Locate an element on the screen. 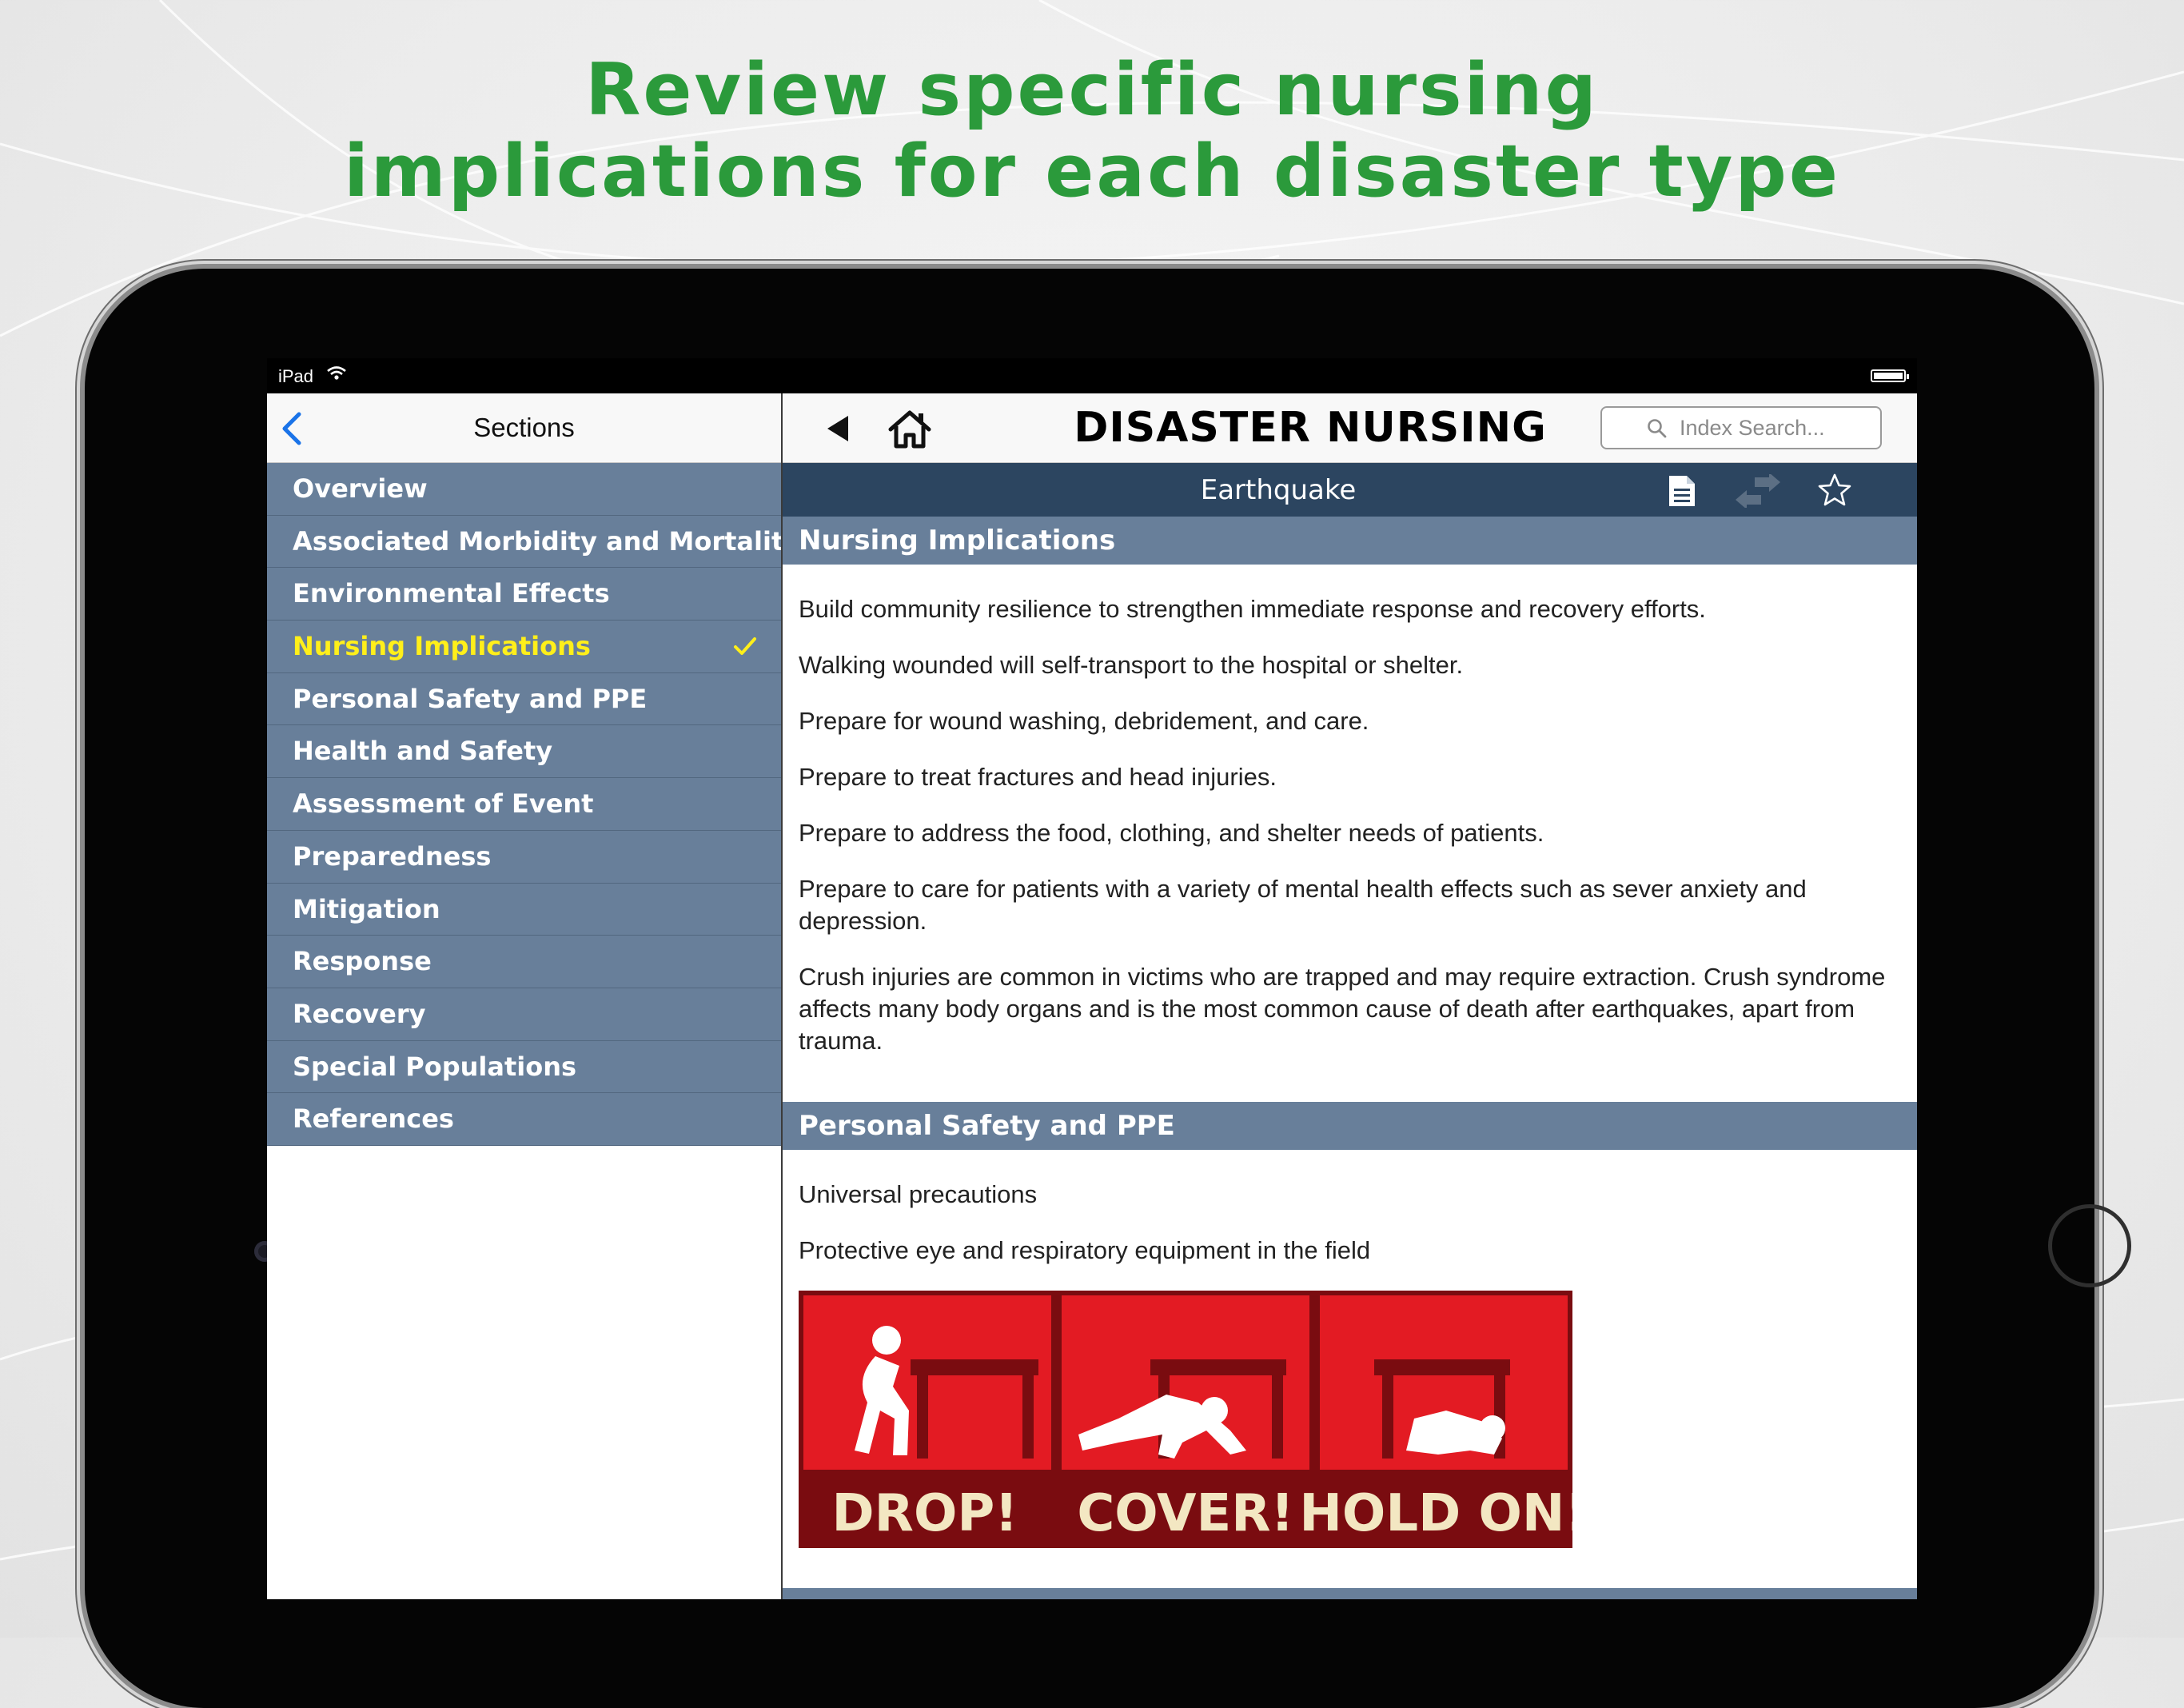  section-item-assessment-of-event: Assessment of Event is located at coordinates (524, 804).